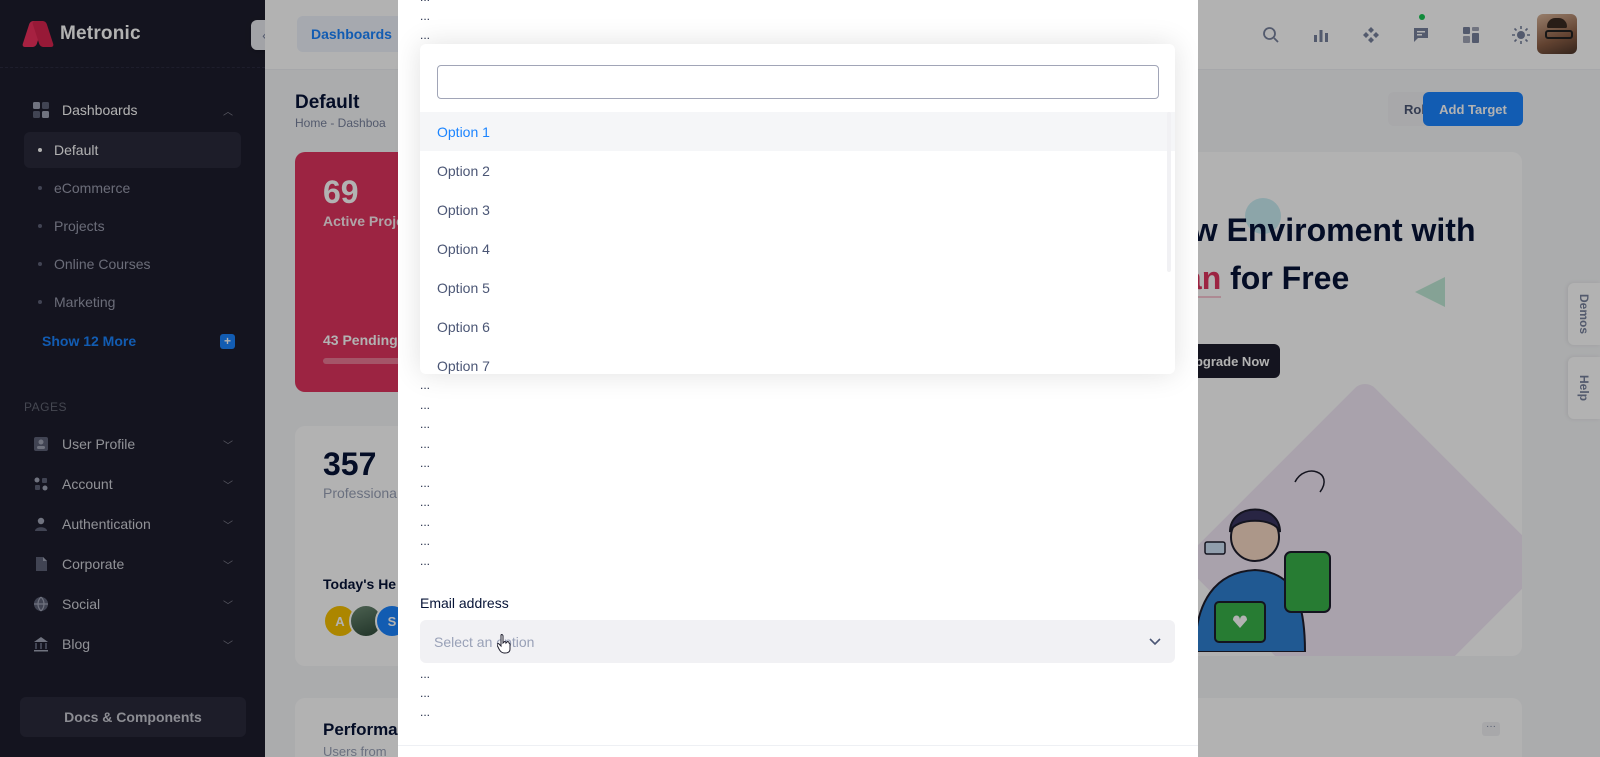 Image resolution: width=1600 pixels, height=757 pixels. I want to click on modal-footer-divider, so click(798, 745).